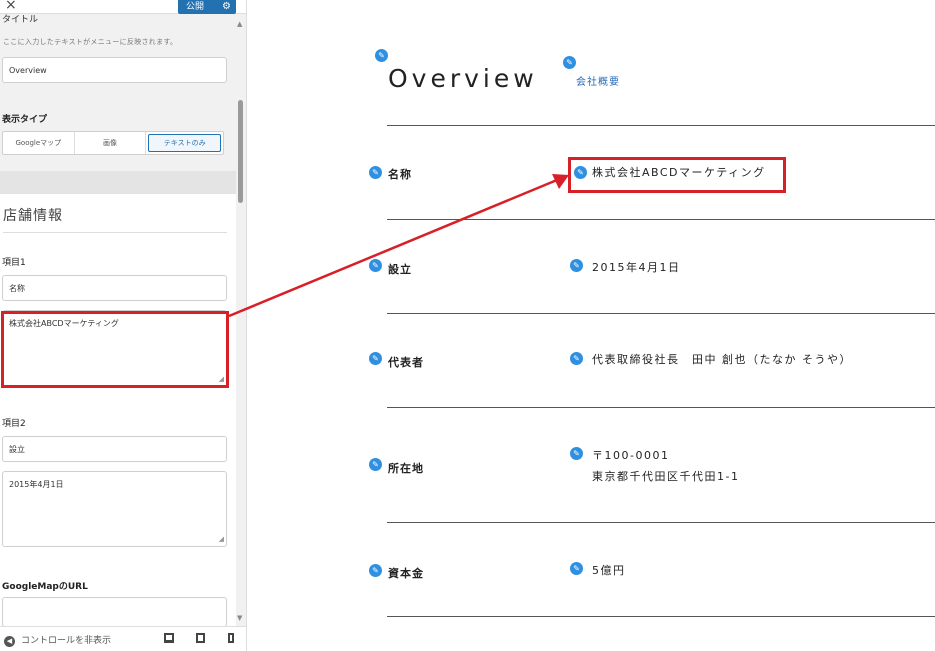  Describe the element at coordinates (221, 539) in the screenshot. I see `resize-handle-icon: ◢` at that location.